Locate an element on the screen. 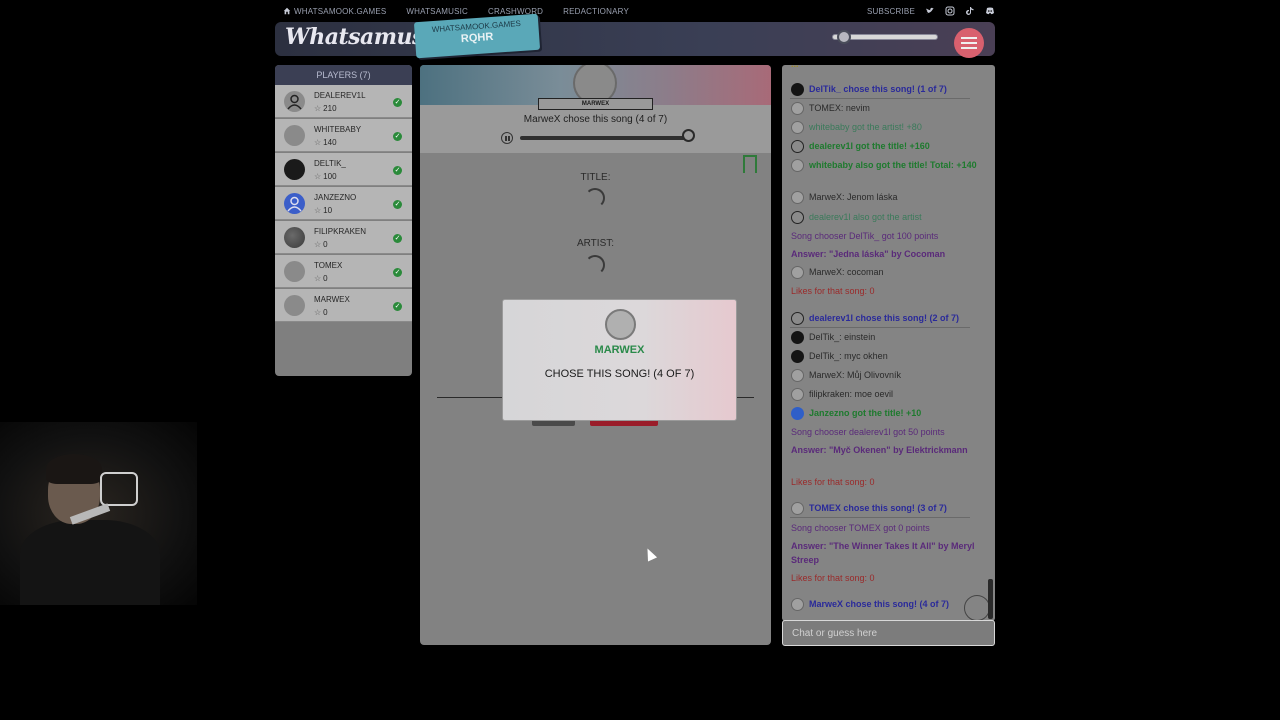 The height and width of the screenshot is (720, 1280). song-progress-bar is located at coordinates (602, 138).